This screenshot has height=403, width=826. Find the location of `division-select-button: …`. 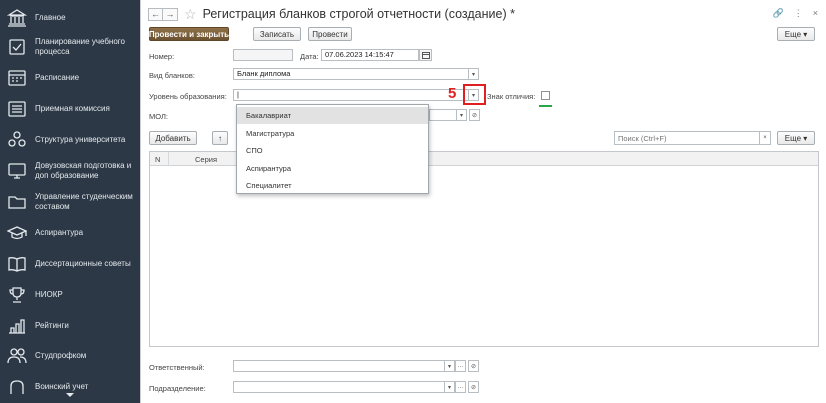

division-select-button: … is located at coordinates (460, 387).